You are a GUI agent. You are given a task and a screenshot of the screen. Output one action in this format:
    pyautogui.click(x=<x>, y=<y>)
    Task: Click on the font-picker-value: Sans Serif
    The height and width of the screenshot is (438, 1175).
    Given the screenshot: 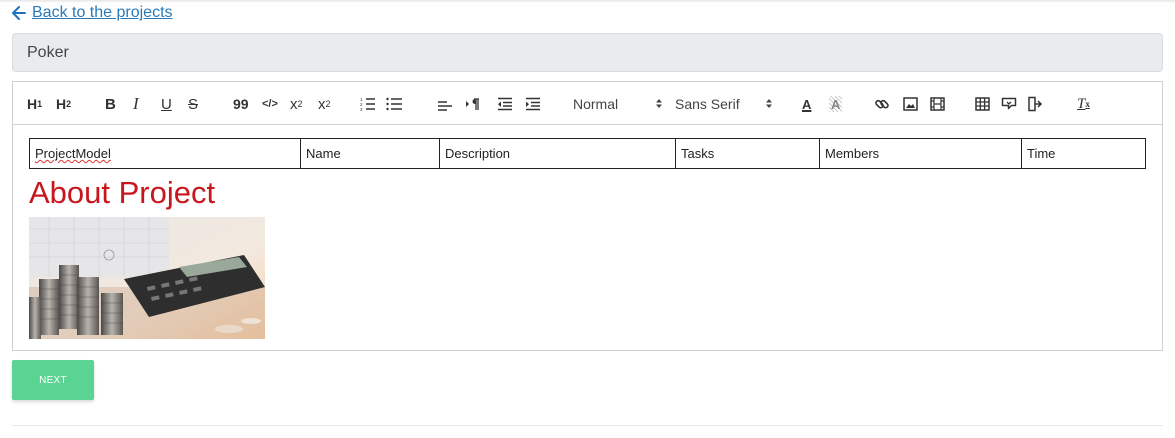 What is the action you would take?
    pyautogui.click(x=707, y=104)
    